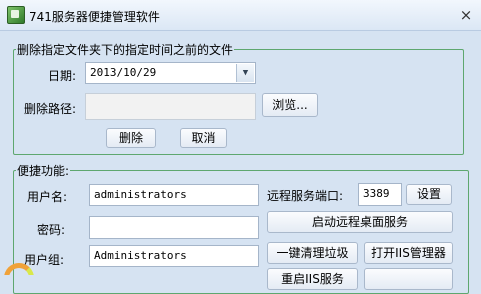  Describe the element at coordinates (240, 15) in the screenshot. I see `title-bar: 741服务器便捷管理软件 ×` at that location.